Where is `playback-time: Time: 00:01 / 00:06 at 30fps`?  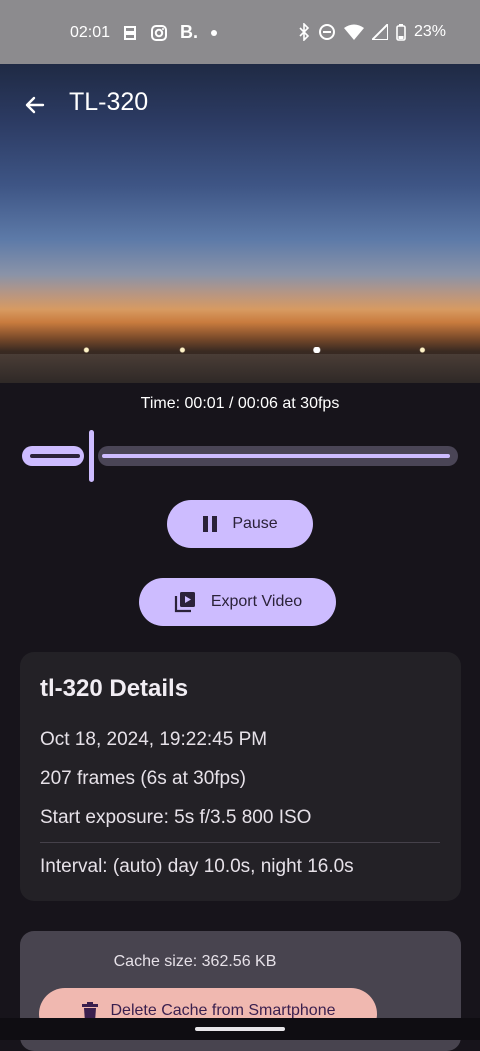
playback-time: Time: 00:01 / 00:06 at 30fps is located at coordinates (240, 403).